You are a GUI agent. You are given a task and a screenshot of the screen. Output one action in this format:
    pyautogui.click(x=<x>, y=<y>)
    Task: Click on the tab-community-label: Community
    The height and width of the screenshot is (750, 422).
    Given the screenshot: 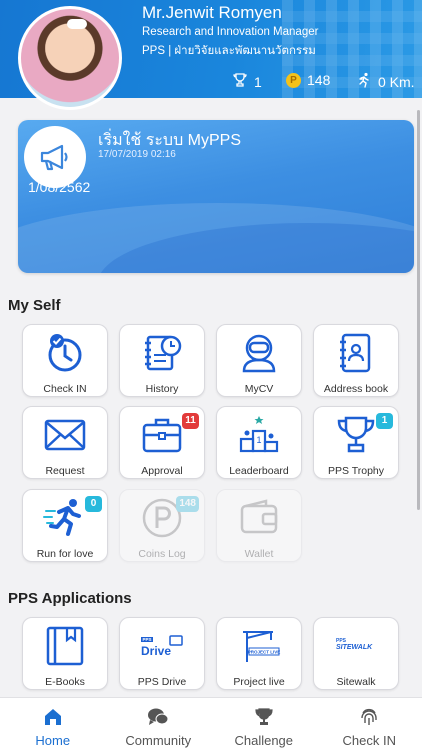 What is the action you would take?
    pyautogui.click(x=158, y=740)
    